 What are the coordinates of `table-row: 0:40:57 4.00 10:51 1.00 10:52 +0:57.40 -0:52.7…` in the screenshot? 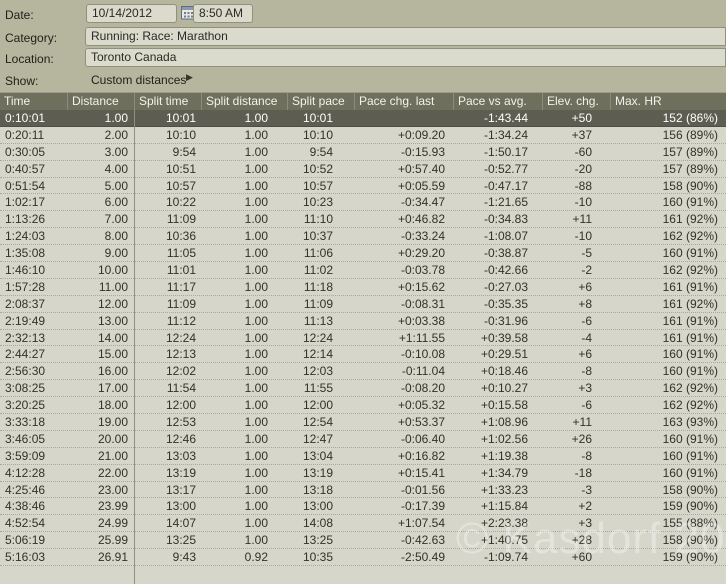 It's located at (363, 169).